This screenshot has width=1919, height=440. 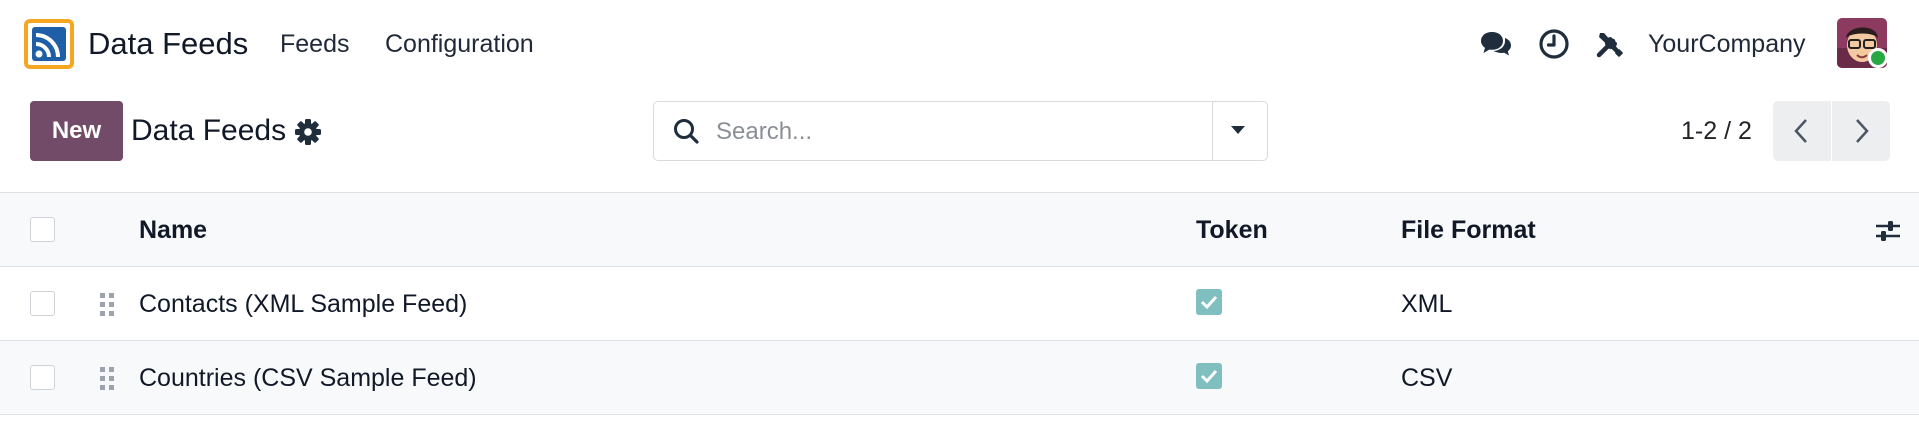 What do you see at coordinates (173, 230) in the screenshot?
I see `column-header-name: Name` at bounding box center [173, 230].